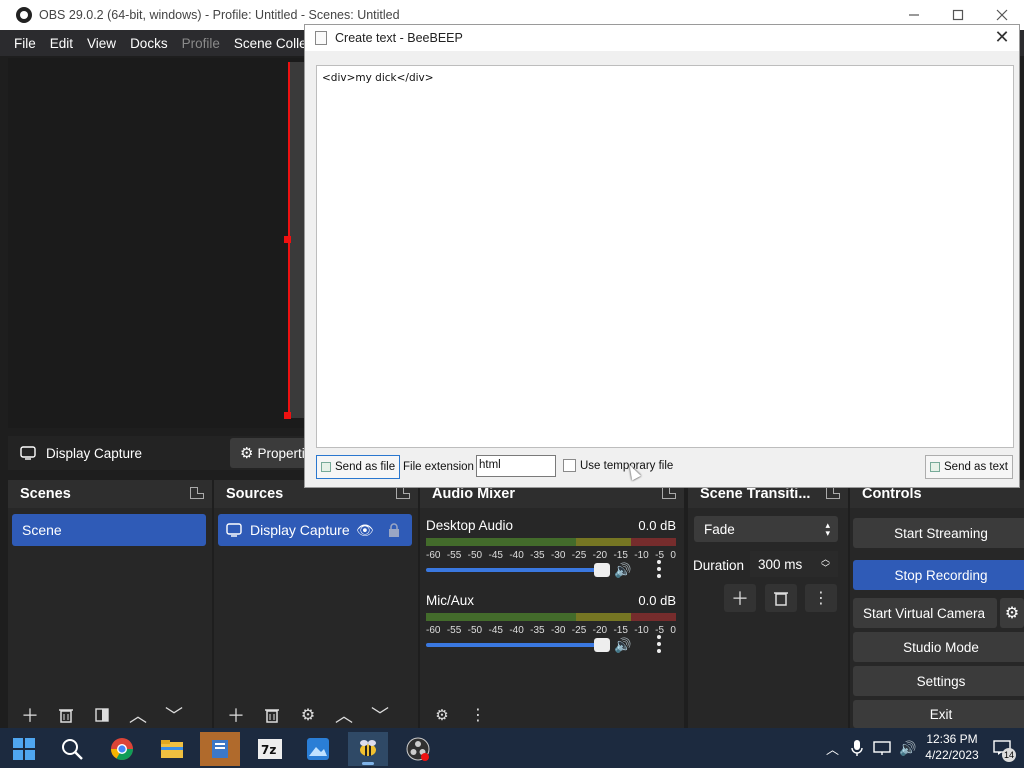 The image size is (1024, 768). I want to click on exit-button: Exit, so click(938, 714).